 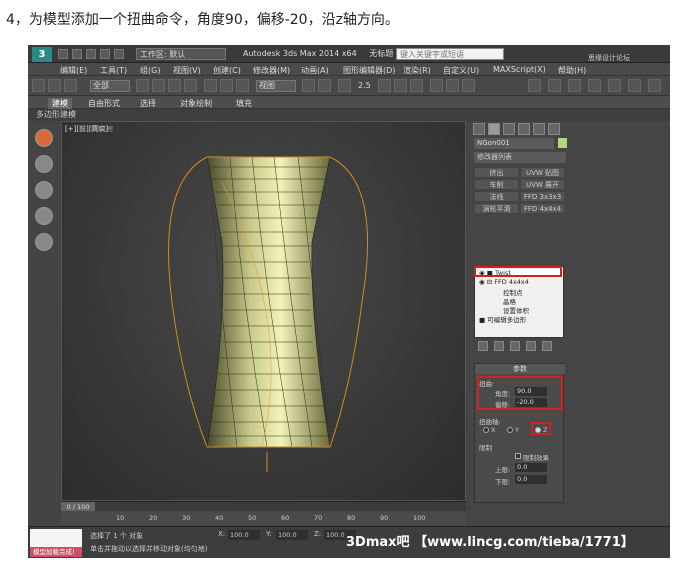 What do you see at coordinates (542, 172) in the screenshot?
I see `uvw-map-button: UVW 贴图` at bounding box center [542, 172].